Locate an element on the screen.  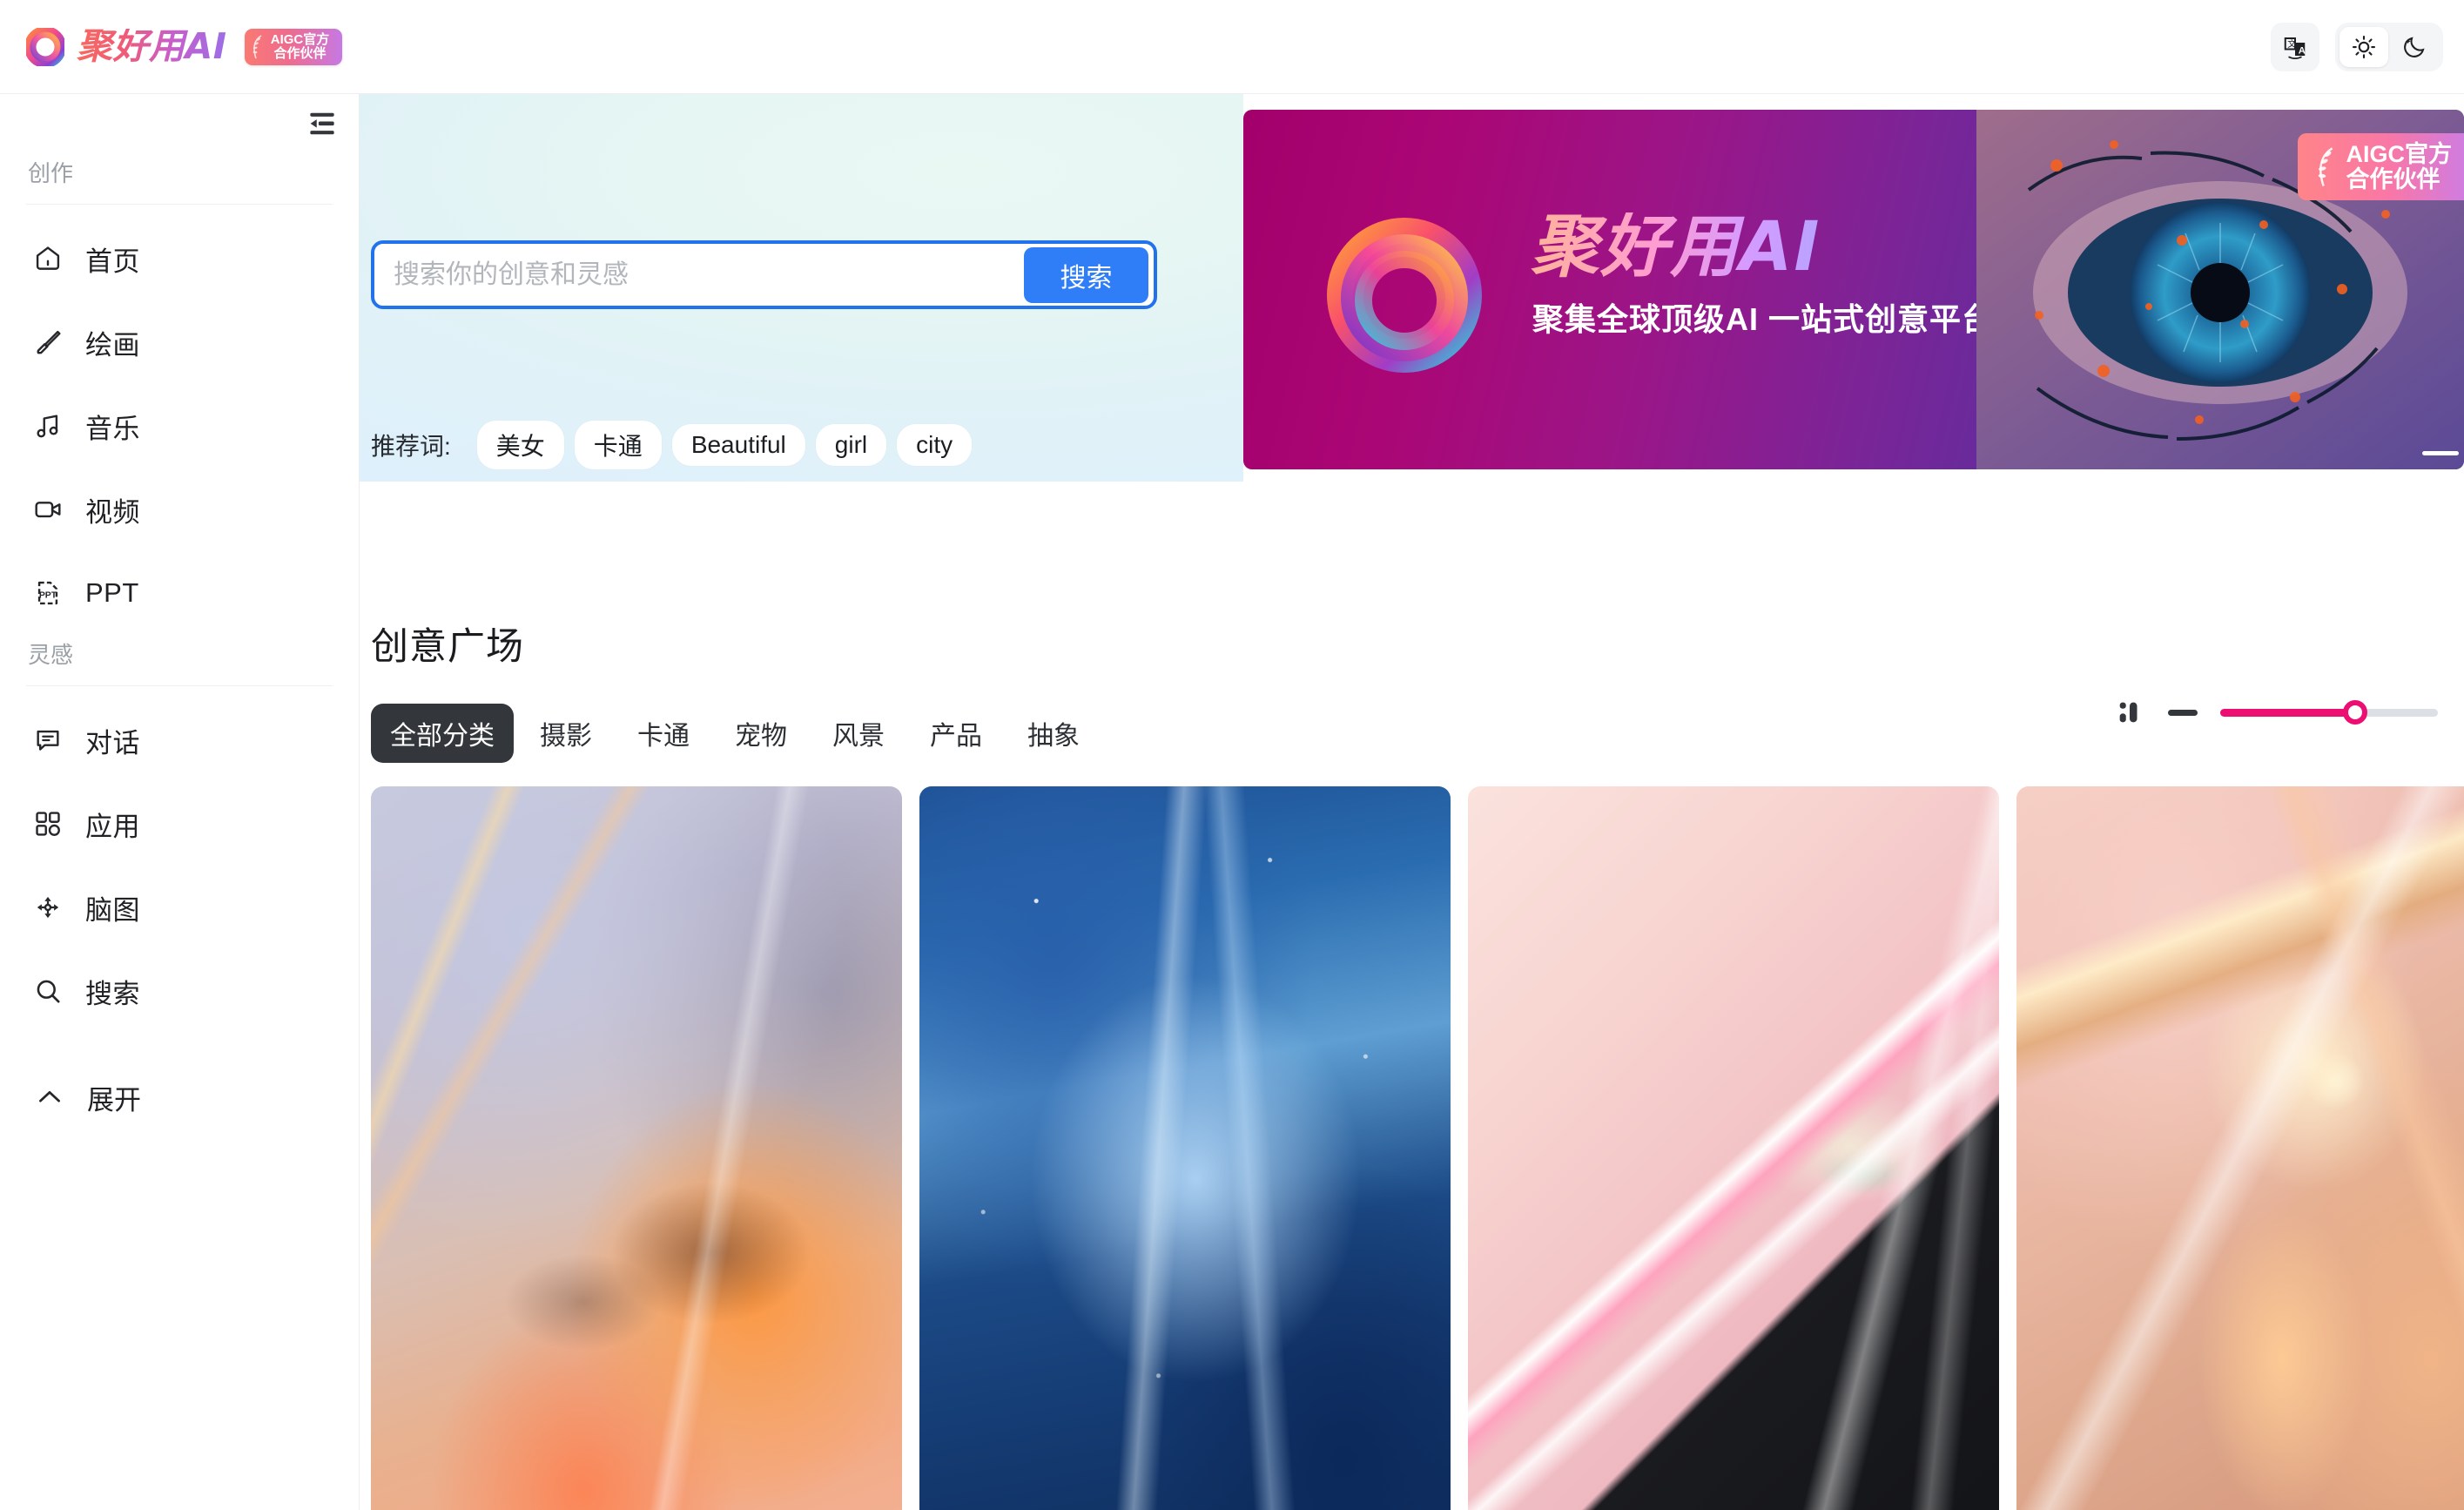
svg-text: PPT is located at coordinates (48, 596).